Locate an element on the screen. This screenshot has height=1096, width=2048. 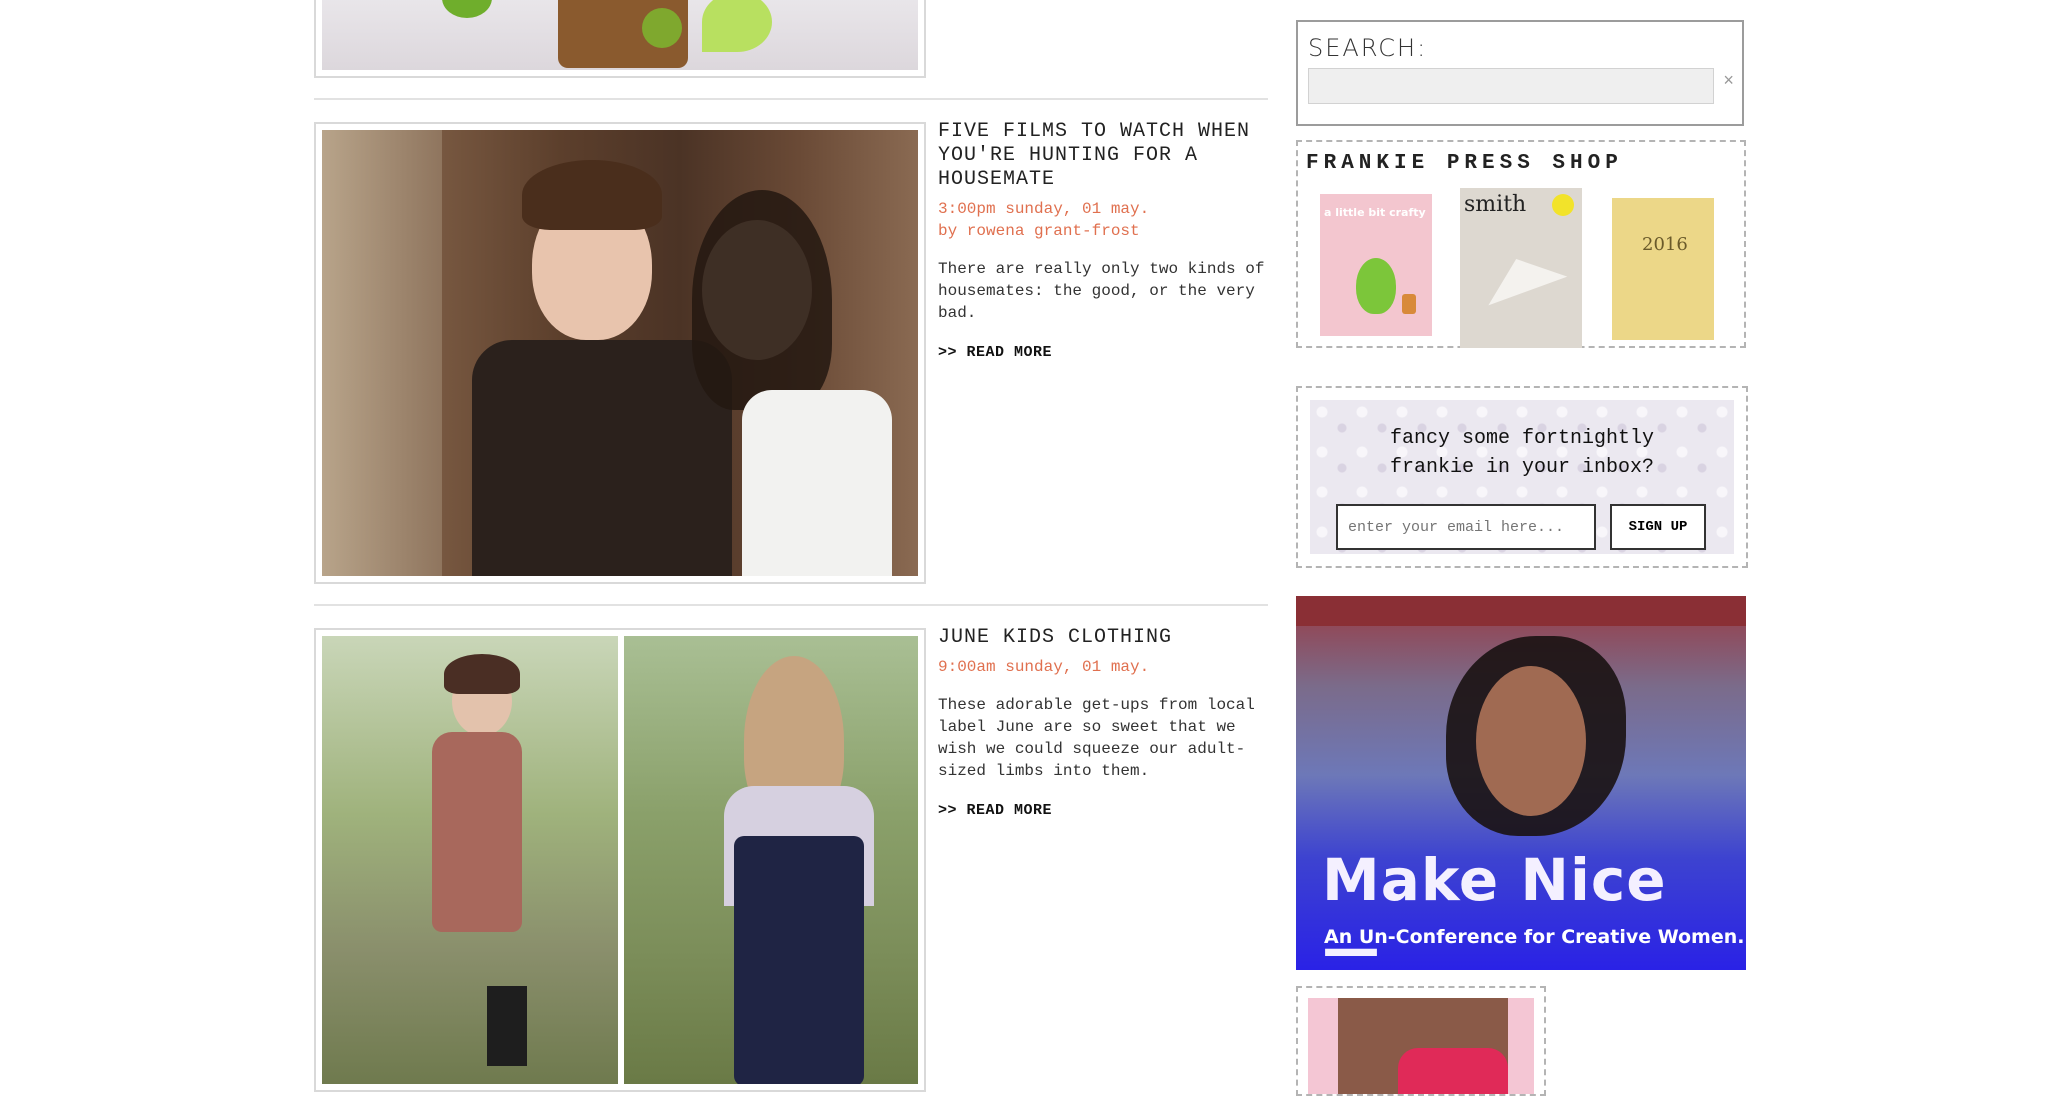
pear-icon is located at coordinates (1376, 286).